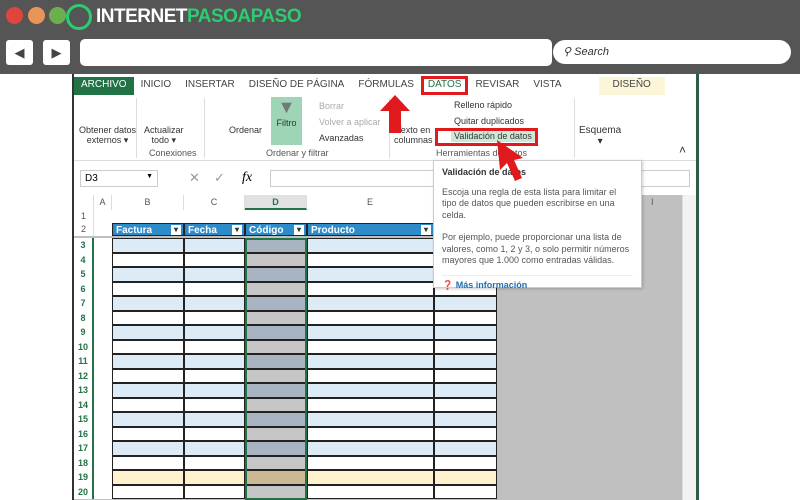 Image resolution: width=800 pixels, height=500 pixels. Describe the element at coordinates (104, 86) in the screenshot. I see `tab-archivo: ARCHIVO` at that location.